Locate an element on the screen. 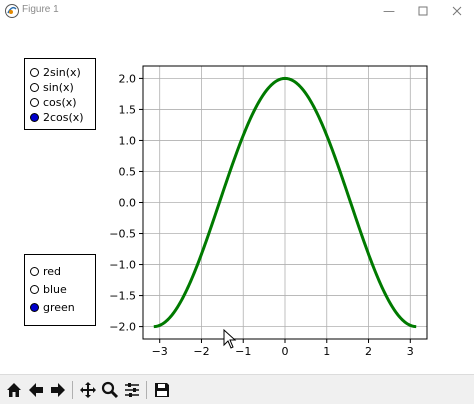 Image resolution: width=474 pixels, height=404 pixels. minimize-button: — is located at coordinates (389, 11).